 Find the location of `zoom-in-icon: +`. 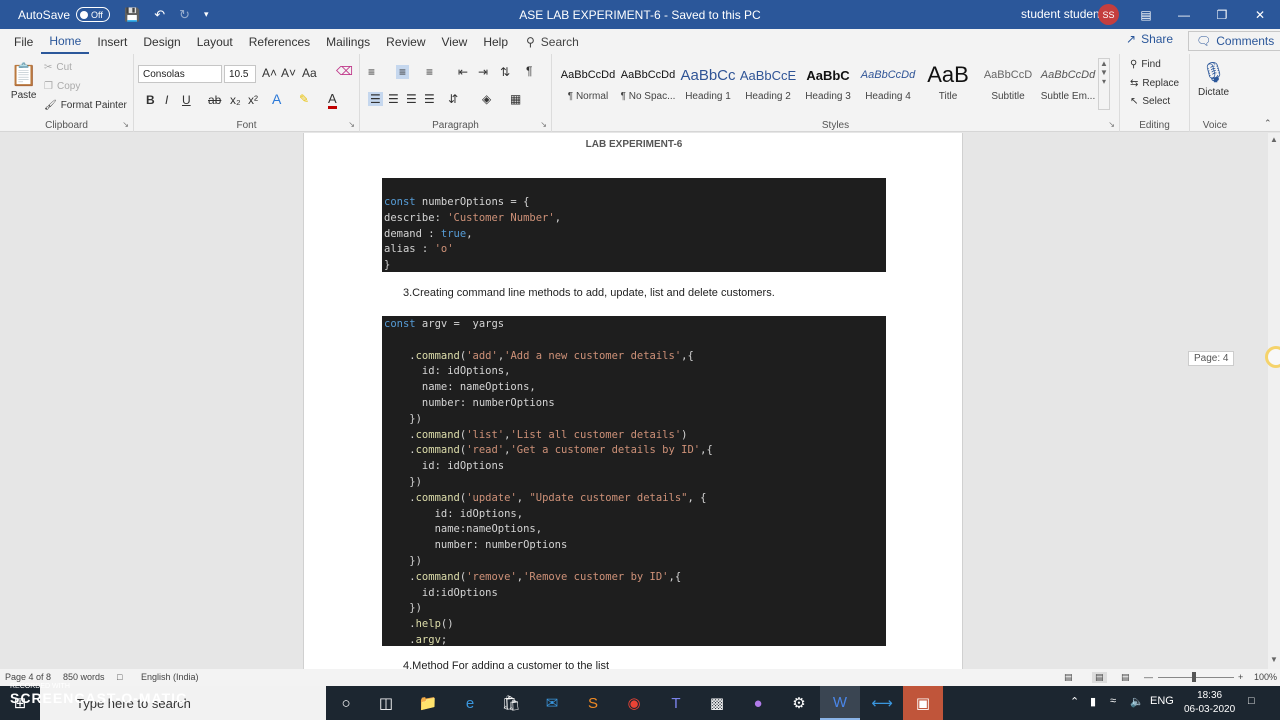

zoom-in-icon: + is located at coordinates (1240, 677).